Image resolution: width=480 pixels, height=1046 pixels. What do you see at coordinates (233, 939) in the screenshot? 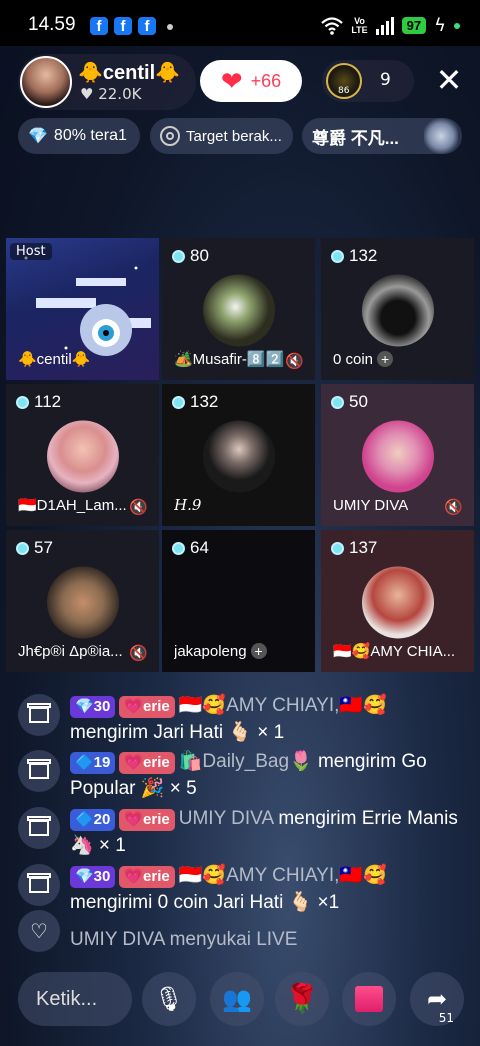
I see `message-text: menyukai LIVE` at bounding box center [233, 939].